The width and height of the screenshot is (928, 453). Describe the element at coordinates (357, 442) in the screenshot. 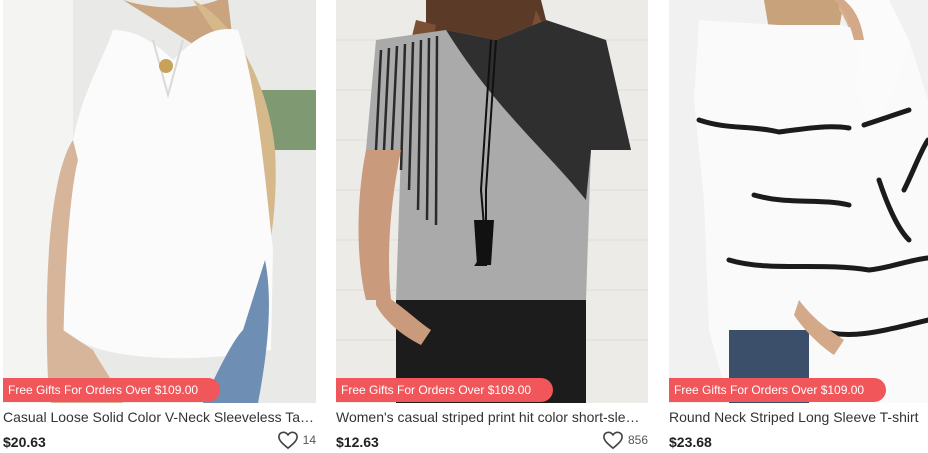

I see `product-price: $12.63` at that location.